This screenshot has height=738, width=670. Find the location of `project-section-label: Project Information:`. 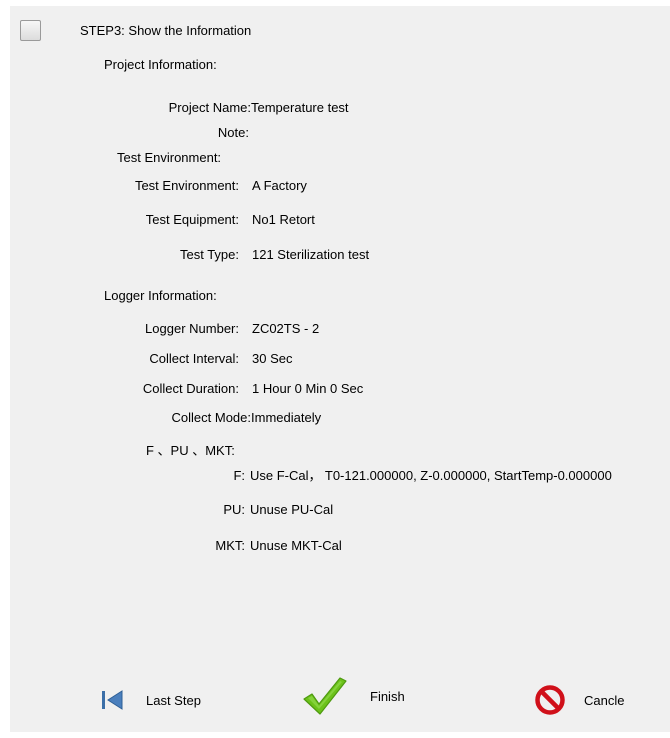

project-section-label: Project Information: is located at coordinates (160, 64).